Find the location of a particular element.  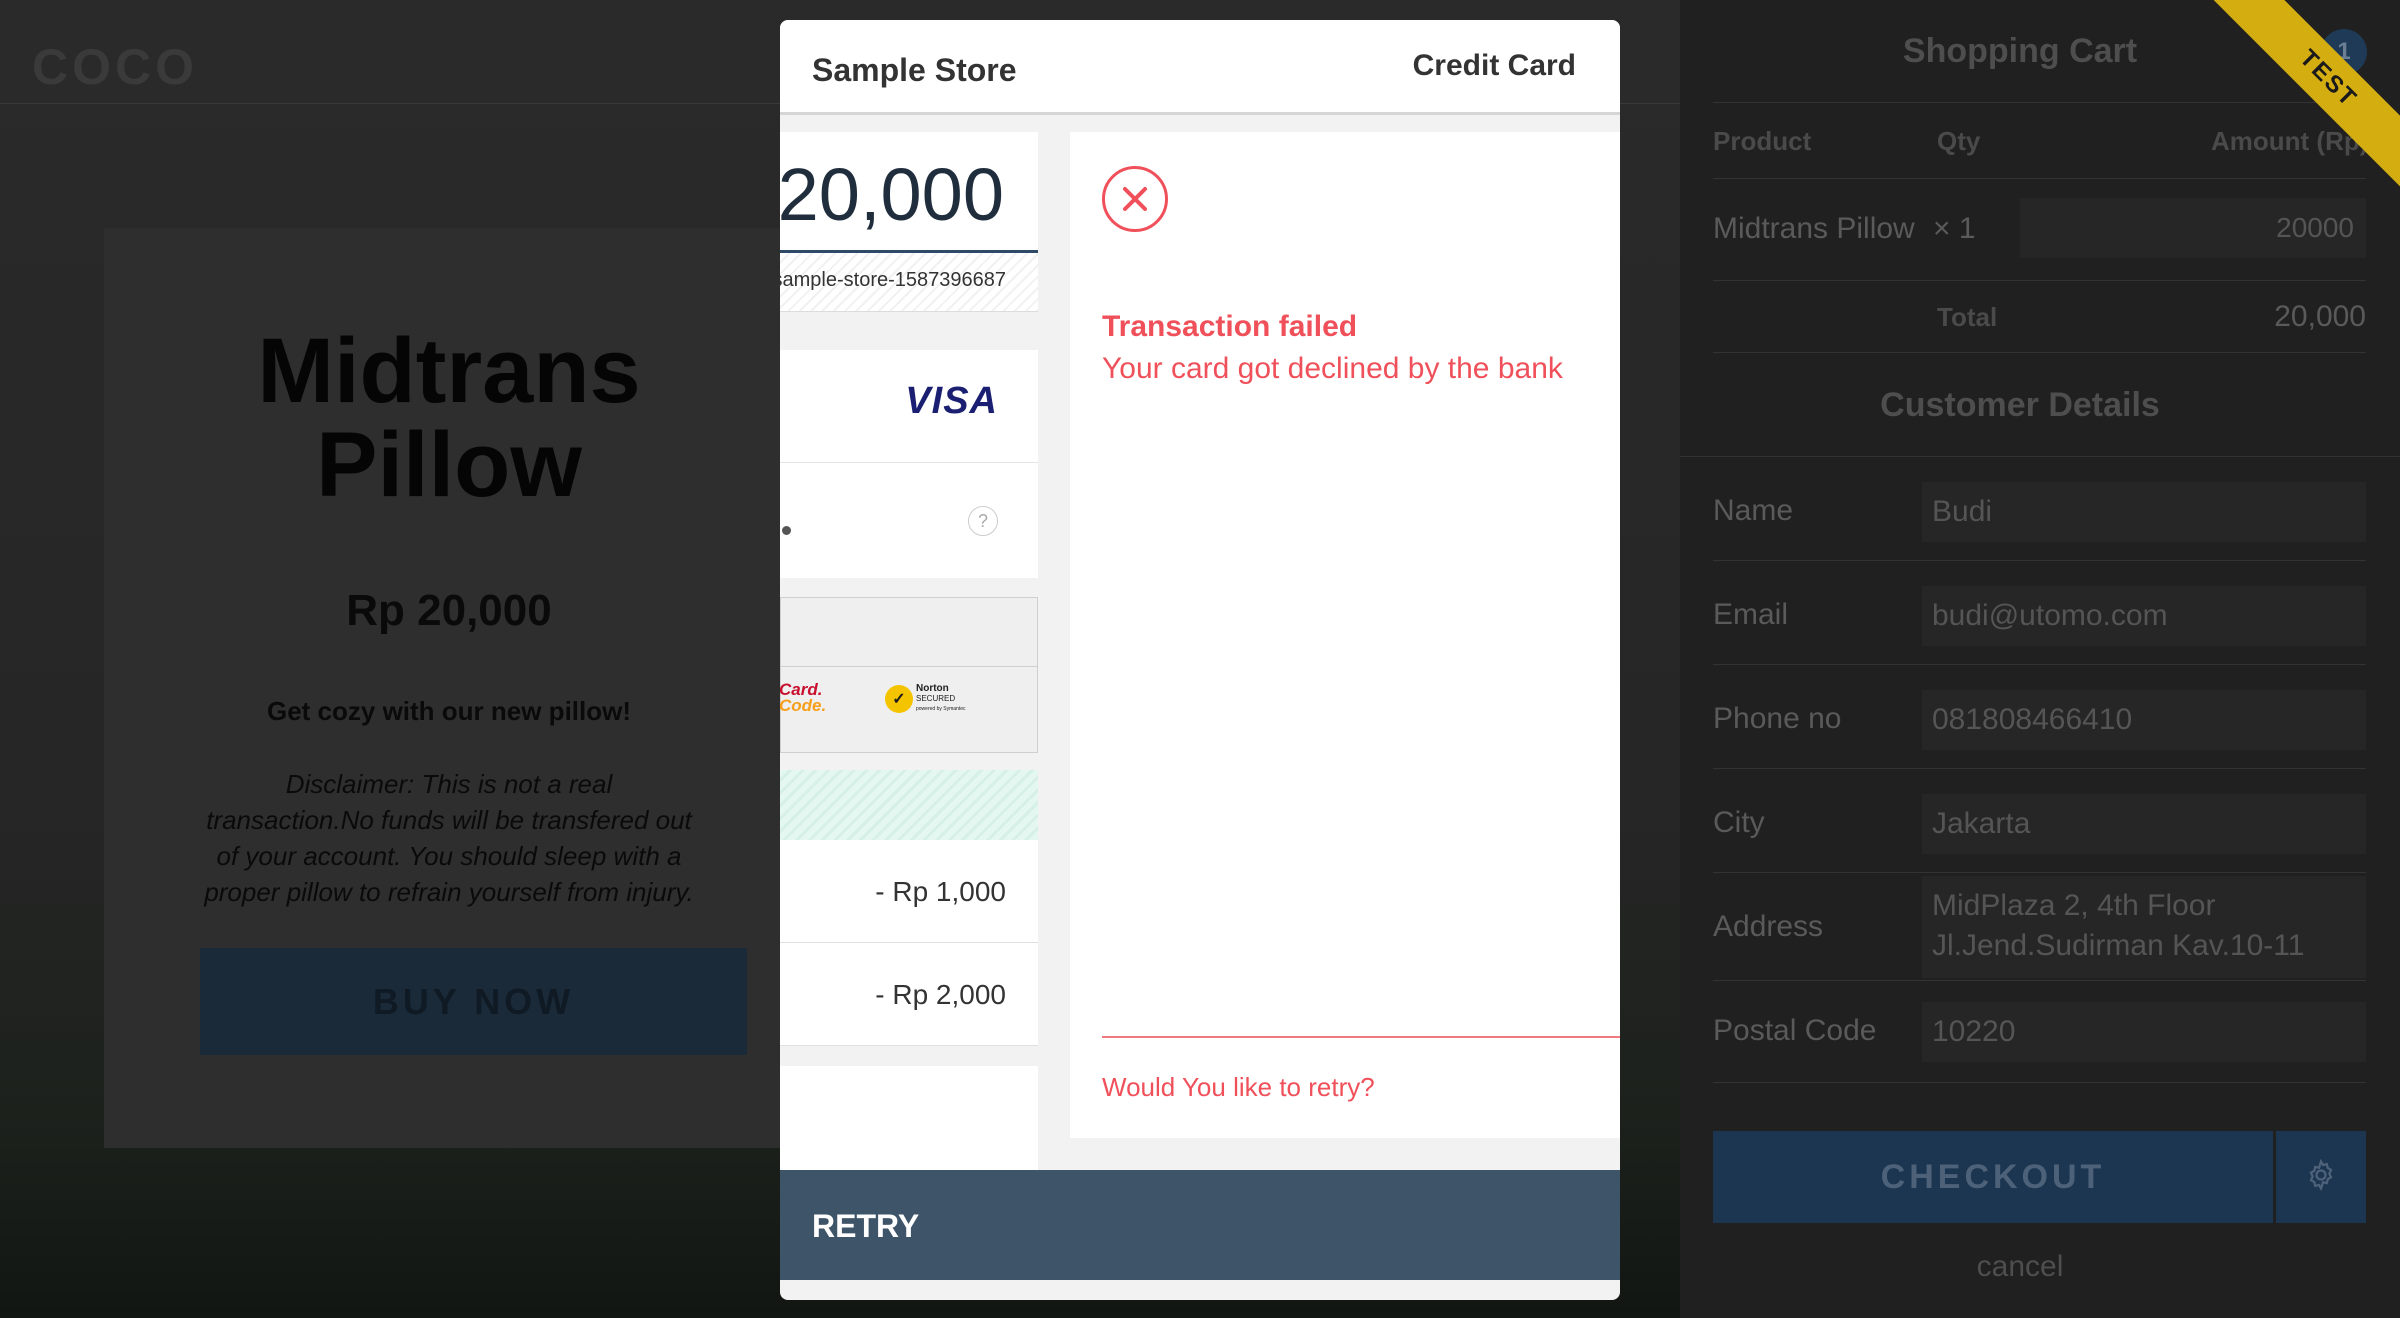

retry-button-label: RETRY is located at coordinates (866, 1226).